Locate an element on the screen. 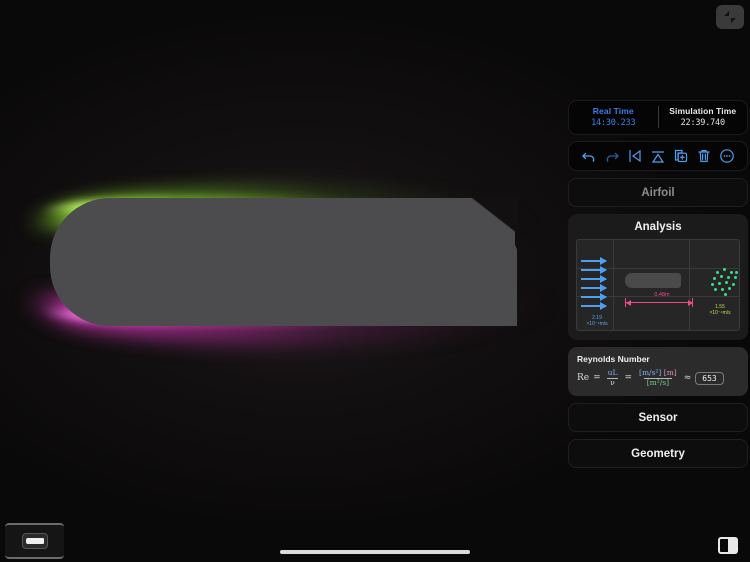  flip-horizontal-button is located at coordinates (635, 156).